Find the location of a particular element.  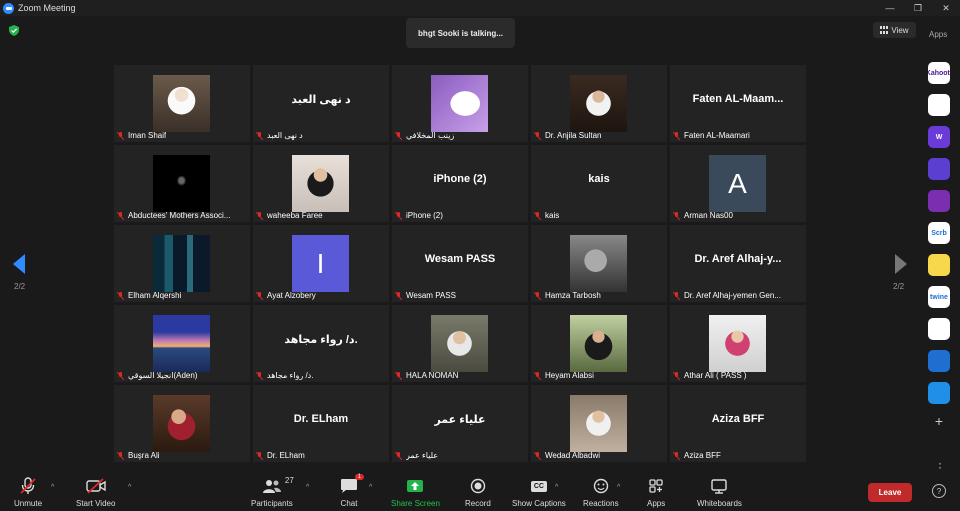

share-screen-label: Share Screen is located at coordinates (415, 503).